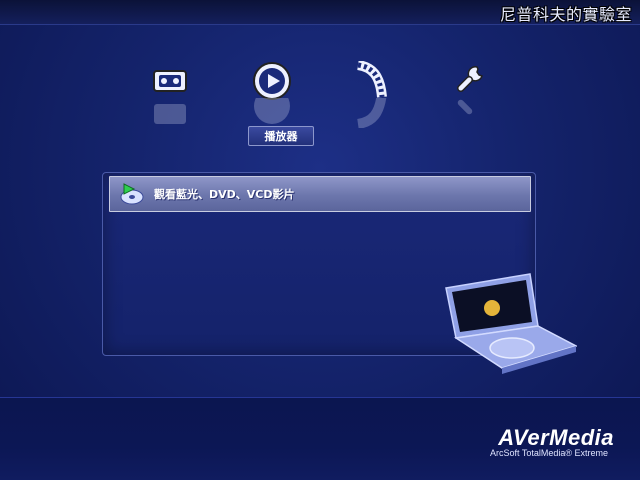 The width and height of the screenshot is (640, 480). I want to click on tv-reflection, so click(170, 113).